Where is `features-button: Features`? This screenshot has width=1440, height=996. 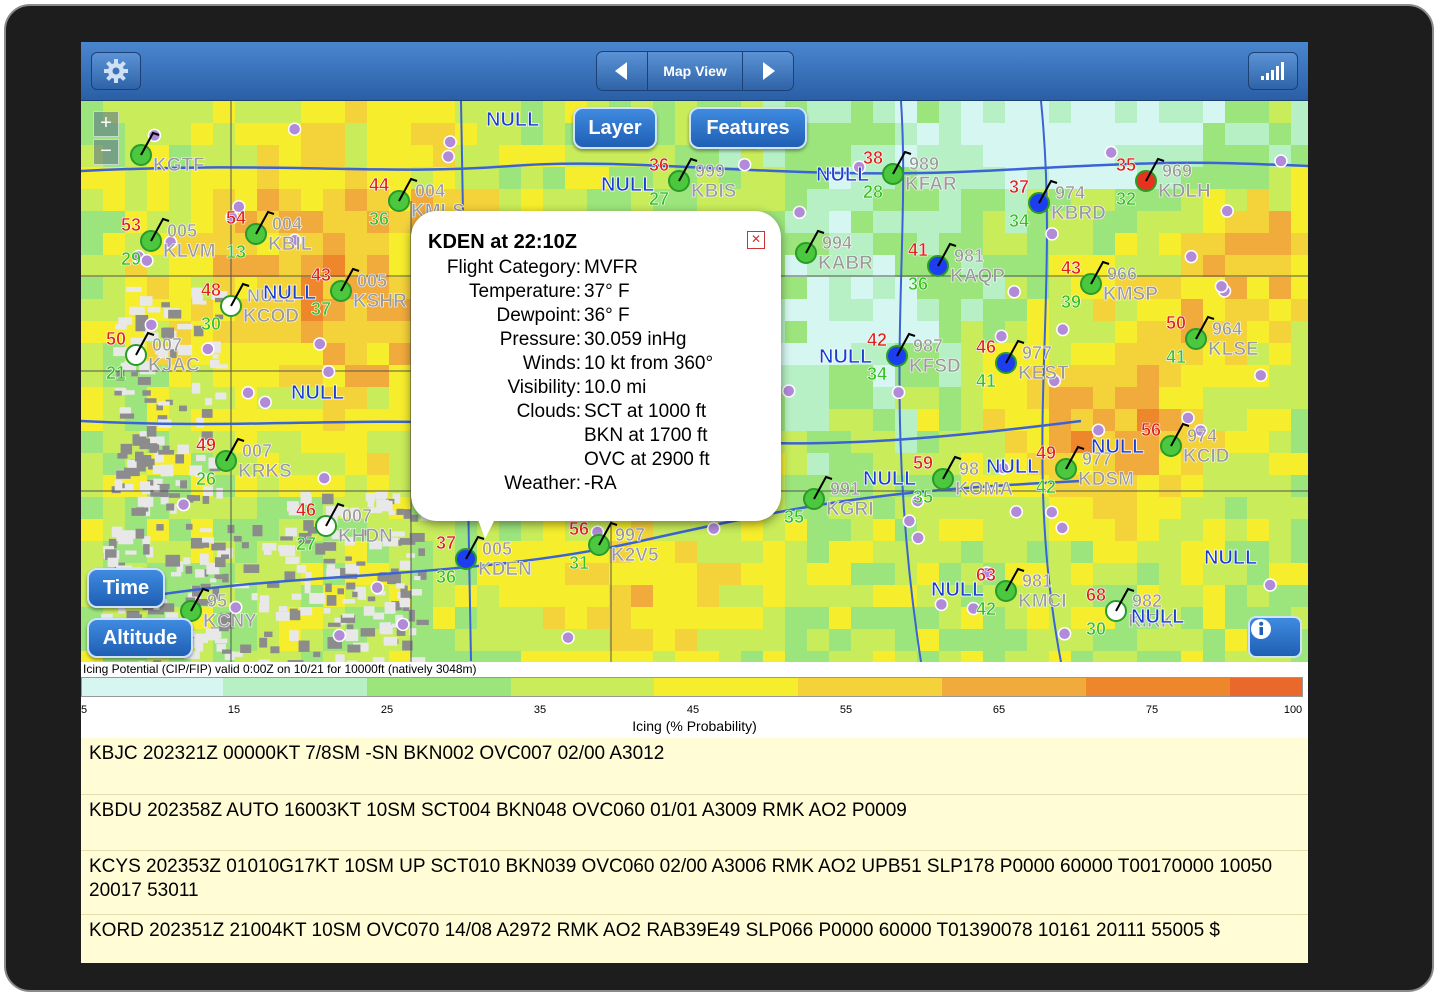
features-button: Features is located at coordinates (748, 128).